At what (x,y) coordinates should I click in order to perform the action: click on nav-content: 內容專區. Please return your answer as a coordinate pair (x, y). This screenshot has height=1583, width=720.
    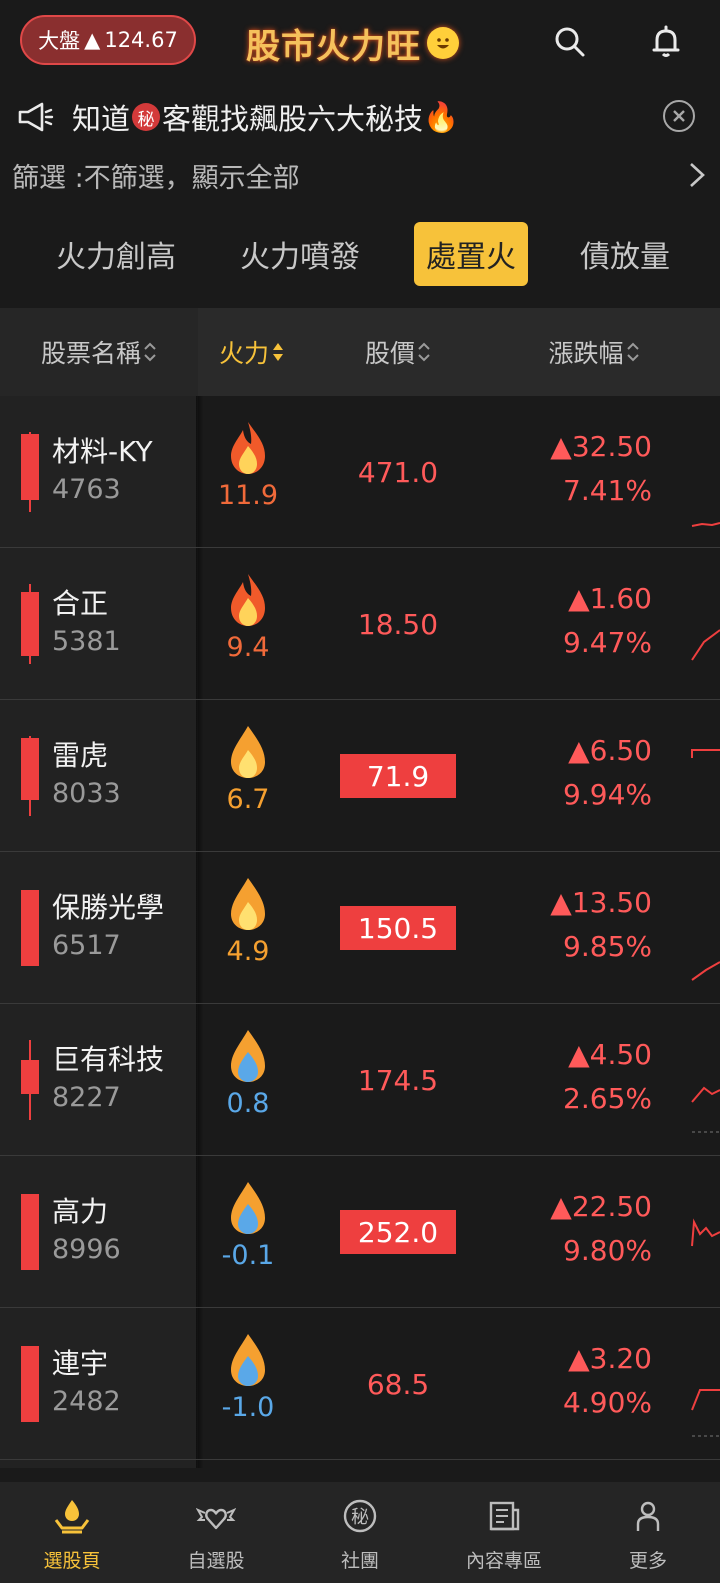
    Looking at the image, I should click on (504, 1532).